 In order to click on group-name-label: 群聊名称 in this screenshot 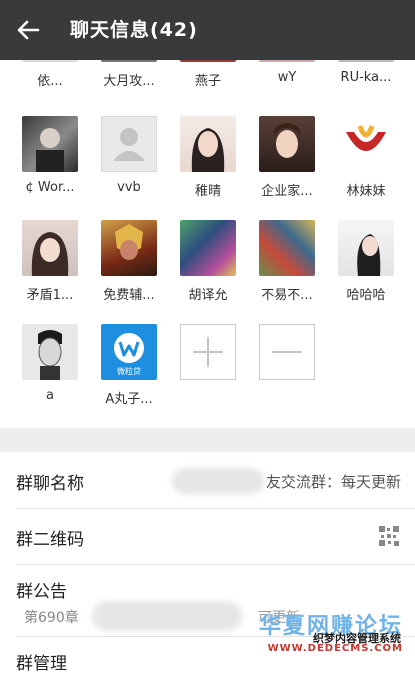, I will do `click(50, 484)`.